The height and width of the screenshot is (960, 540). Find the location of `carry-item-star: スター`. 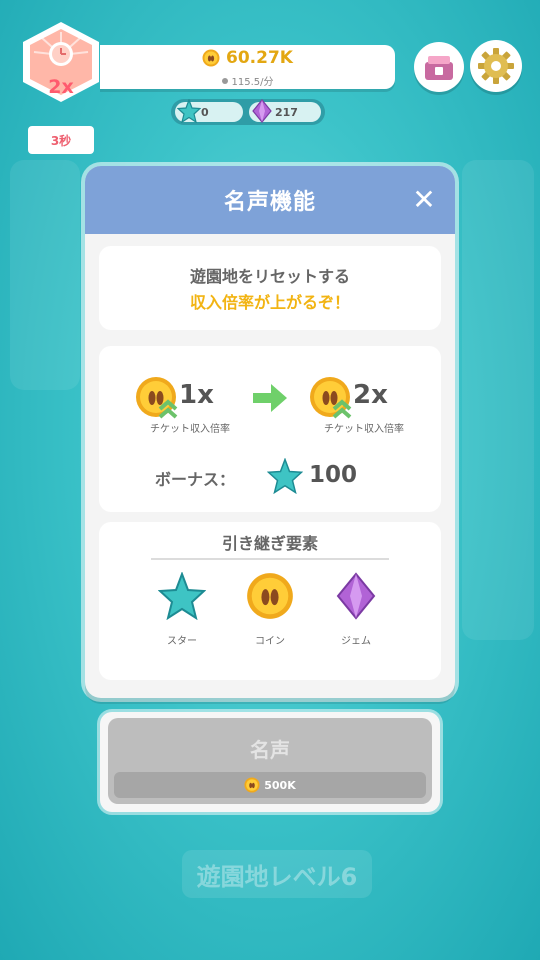

carry-item-star: スター is located at coordinates (182, 609).